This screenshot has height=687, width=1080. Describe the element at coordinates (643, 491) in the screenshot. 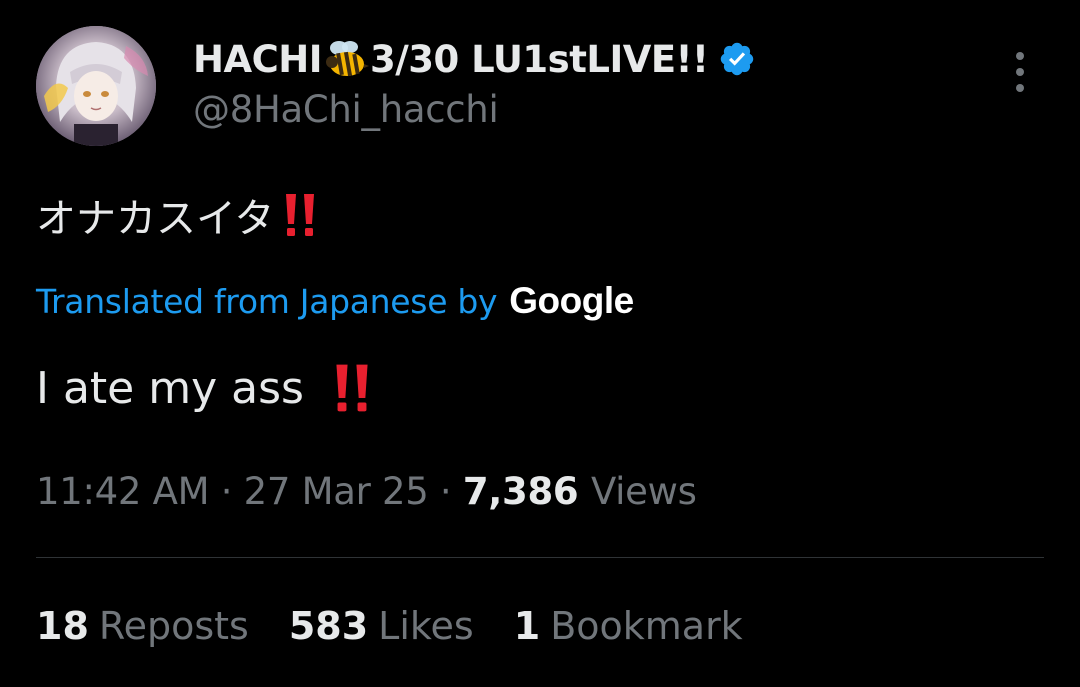

I see `views-label: Views` at that location.